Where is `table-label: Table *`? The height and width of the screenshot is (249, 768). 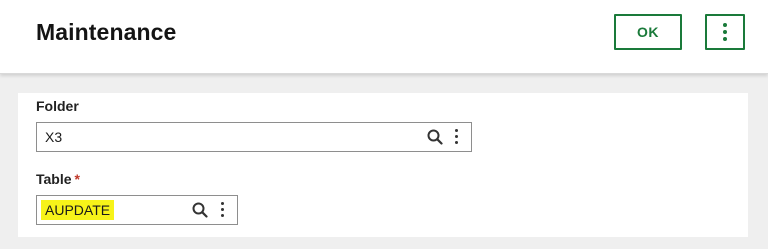 table-label: Table * is located at coordinates (58, 179).